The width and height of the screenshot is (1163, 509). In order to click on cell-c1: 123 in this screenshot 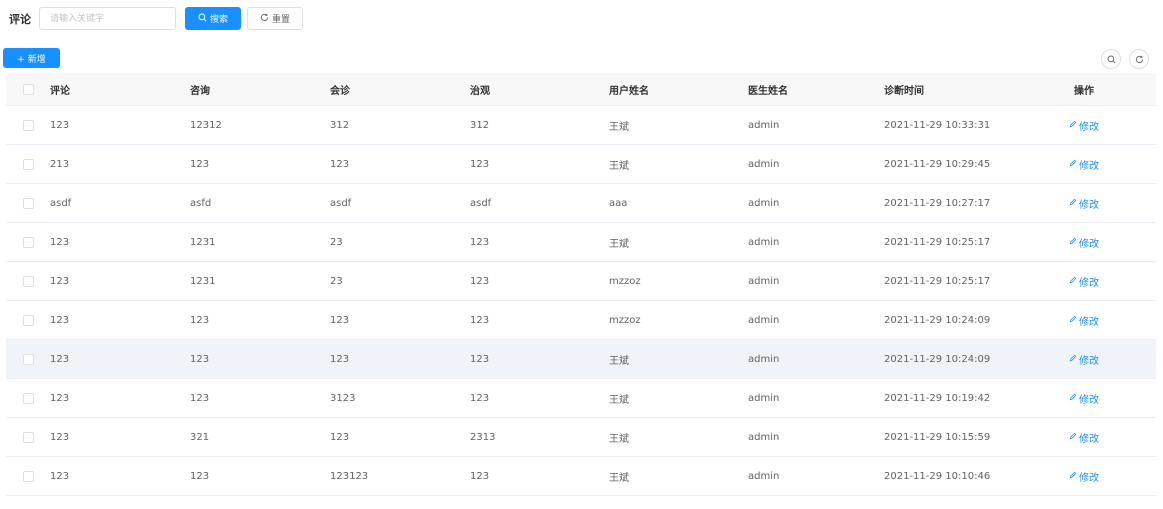, I will do `click(60, 398)`.